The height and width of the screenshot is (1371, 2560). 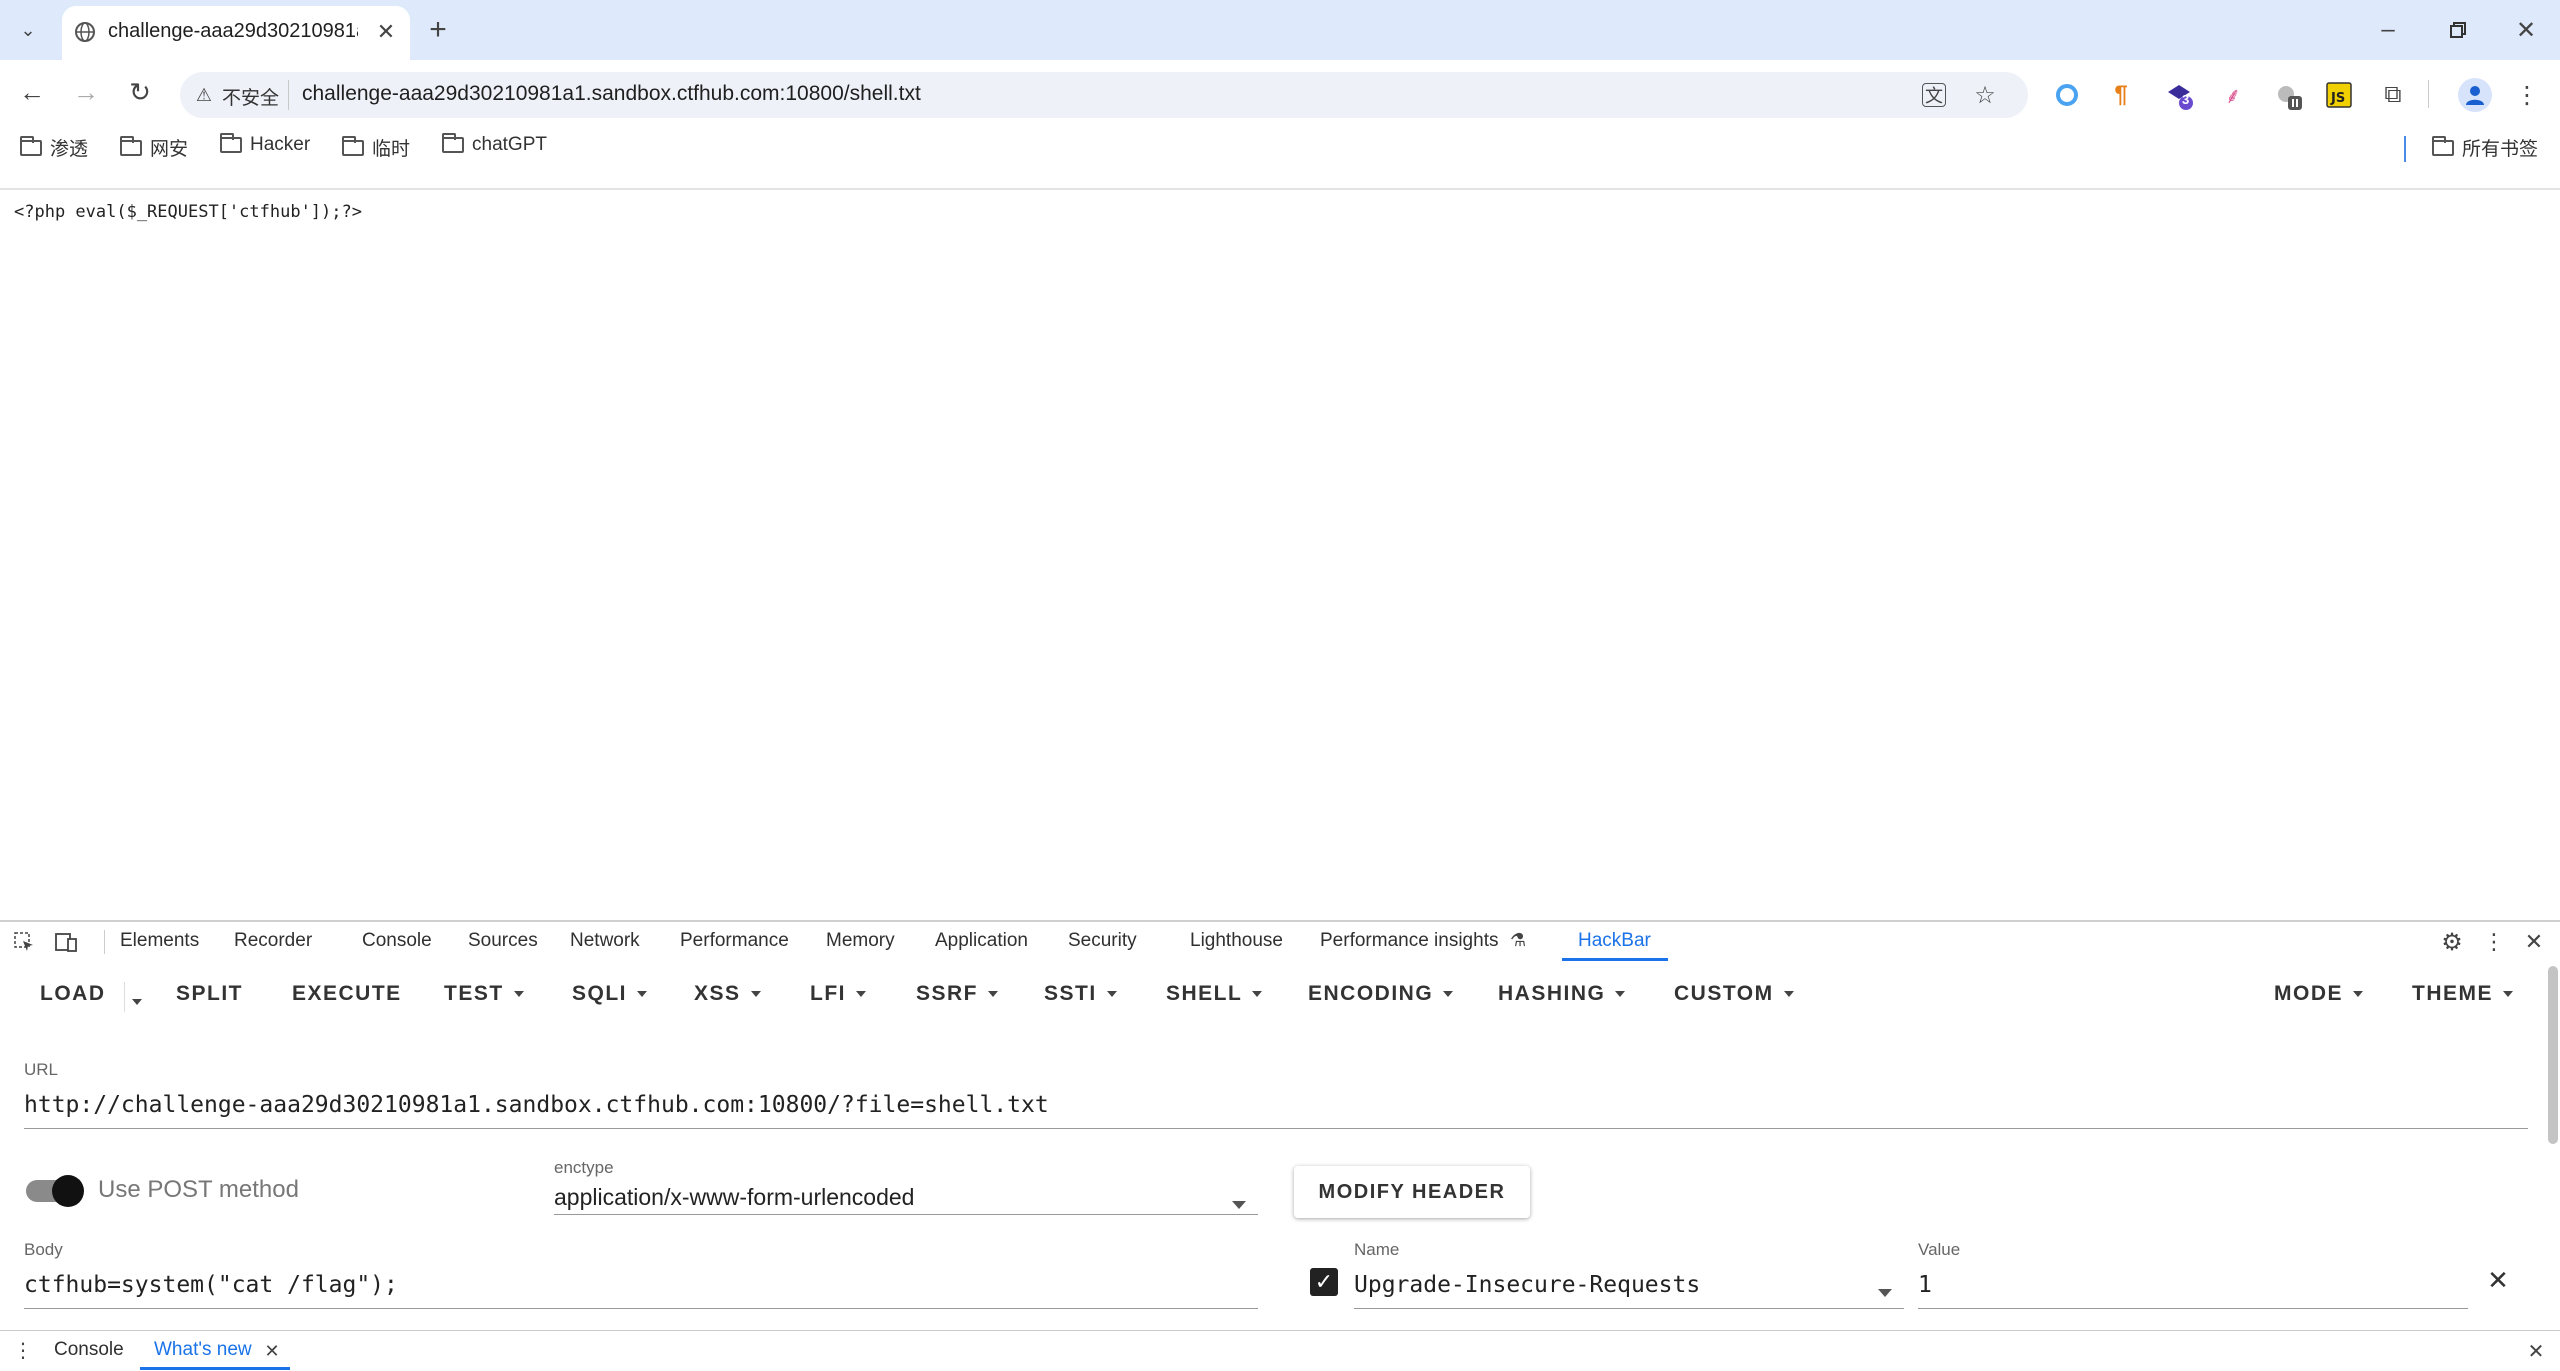 What do you see at coordinates (1934, 95) in the screenshot?
I see `translate-icon: 文` at bounding box center [1934, 95].